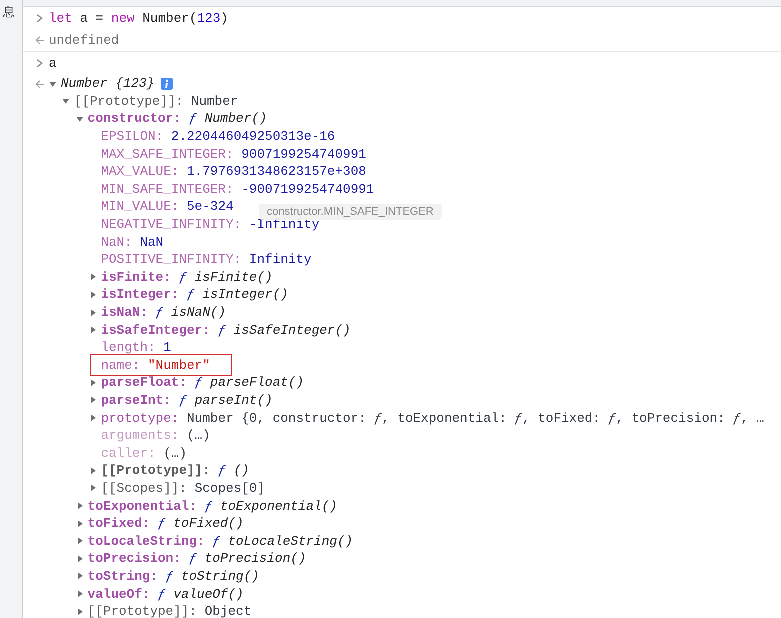 This screenshot has width=781, height=618. Describe the element at coordinates (140, 436) in the screenshot. I see `property-key: arguments:` at that location.